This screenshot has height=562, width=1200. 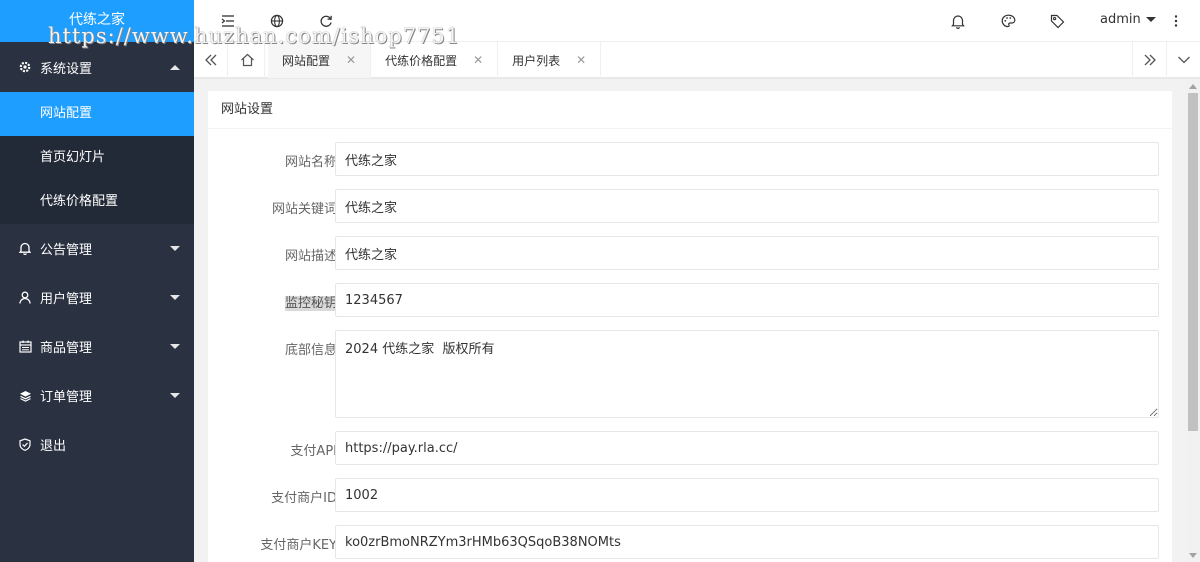 I want to click on tab-user-list: 用户列表 ✕, so click(x=550, y=60).